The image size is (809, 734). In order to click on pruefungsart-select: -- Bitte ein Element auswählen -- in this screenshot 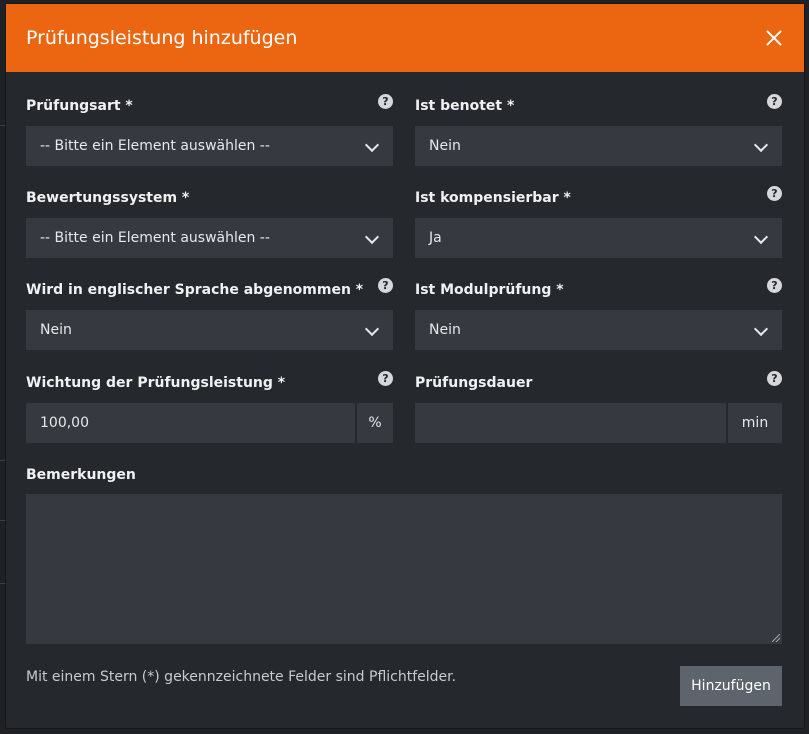, I will do `click(209, 146)`.